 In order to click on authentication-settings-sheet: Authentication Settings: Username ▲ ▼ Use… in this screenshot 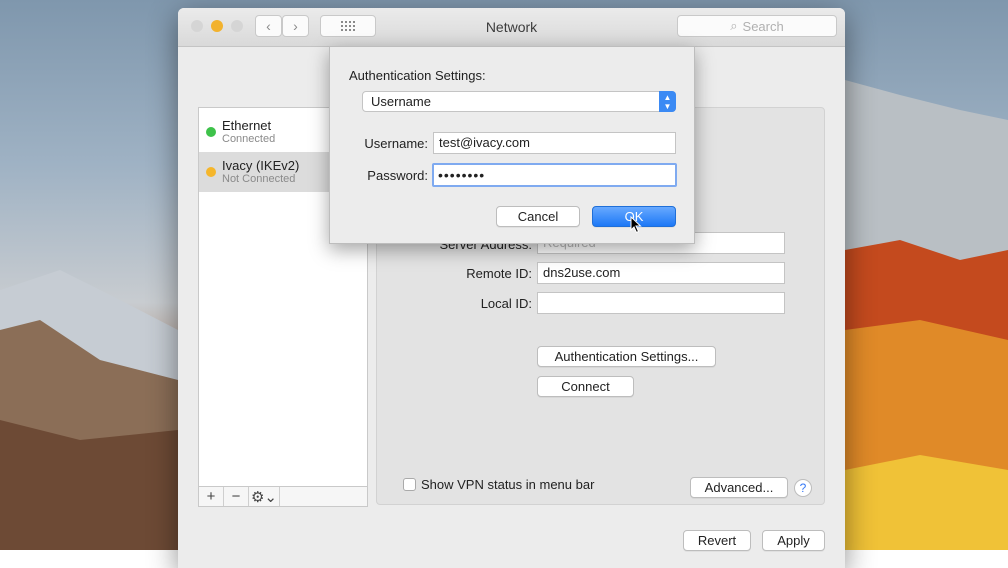, I will do `click(512, 145)`.